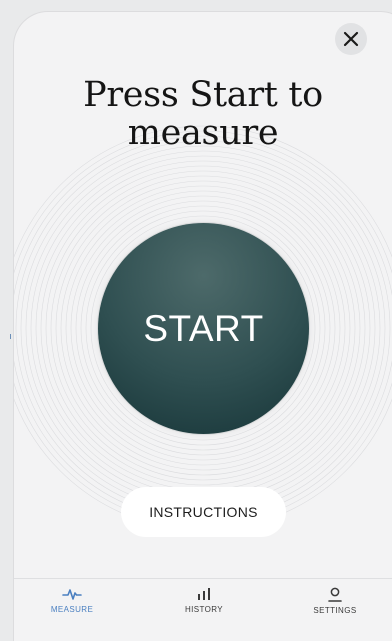 The image size is (392, 641). I want to click on tab-history-label: HISTORY, so click(204, 609).